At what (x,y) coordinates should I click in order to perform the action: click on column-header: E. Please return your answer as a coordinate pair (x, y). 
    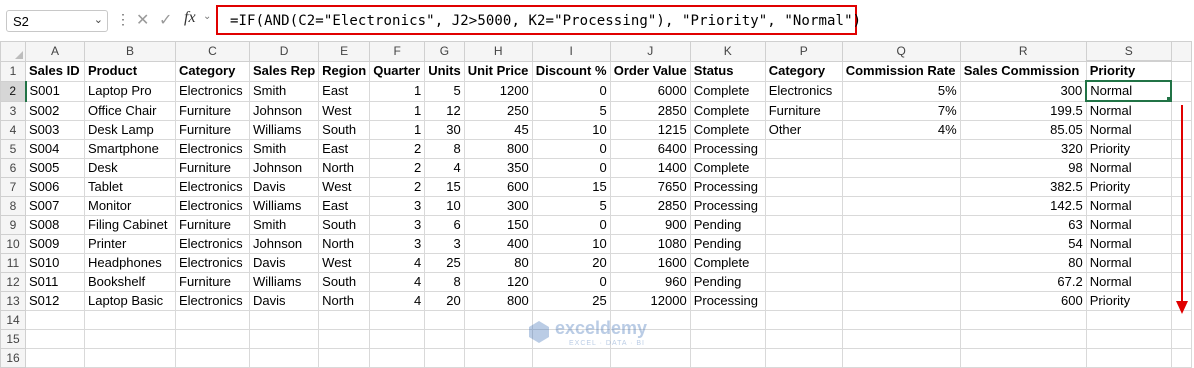
    Looking at the image, I should click on (344, 51).